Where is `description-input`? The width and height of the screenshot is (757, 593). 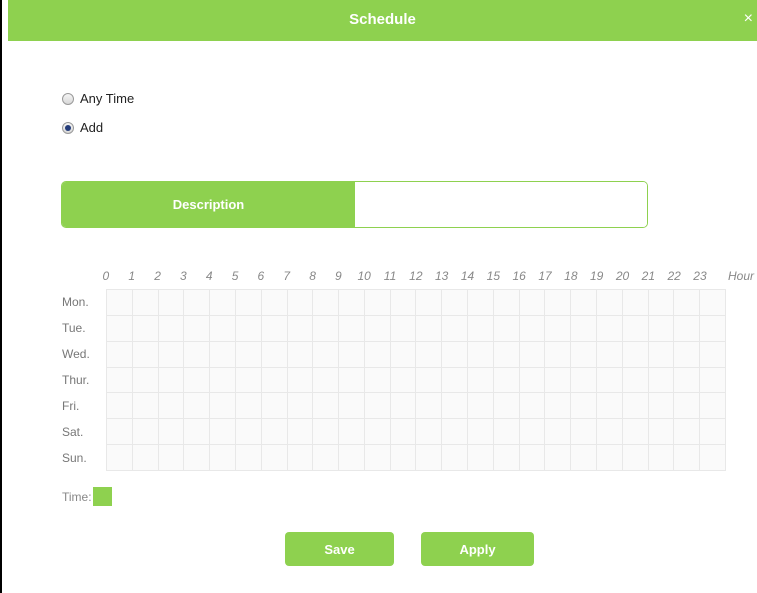
description-input is located at coordinates (501, 204).